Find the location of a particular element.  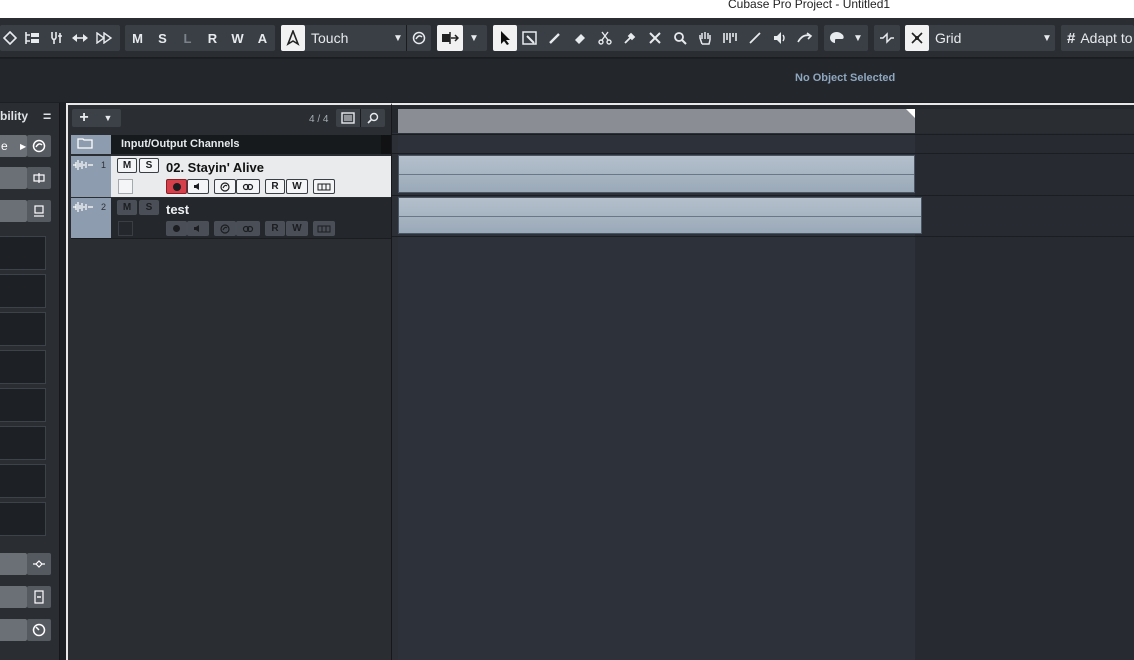

track-list-icon is located at coordinates (32, 38).